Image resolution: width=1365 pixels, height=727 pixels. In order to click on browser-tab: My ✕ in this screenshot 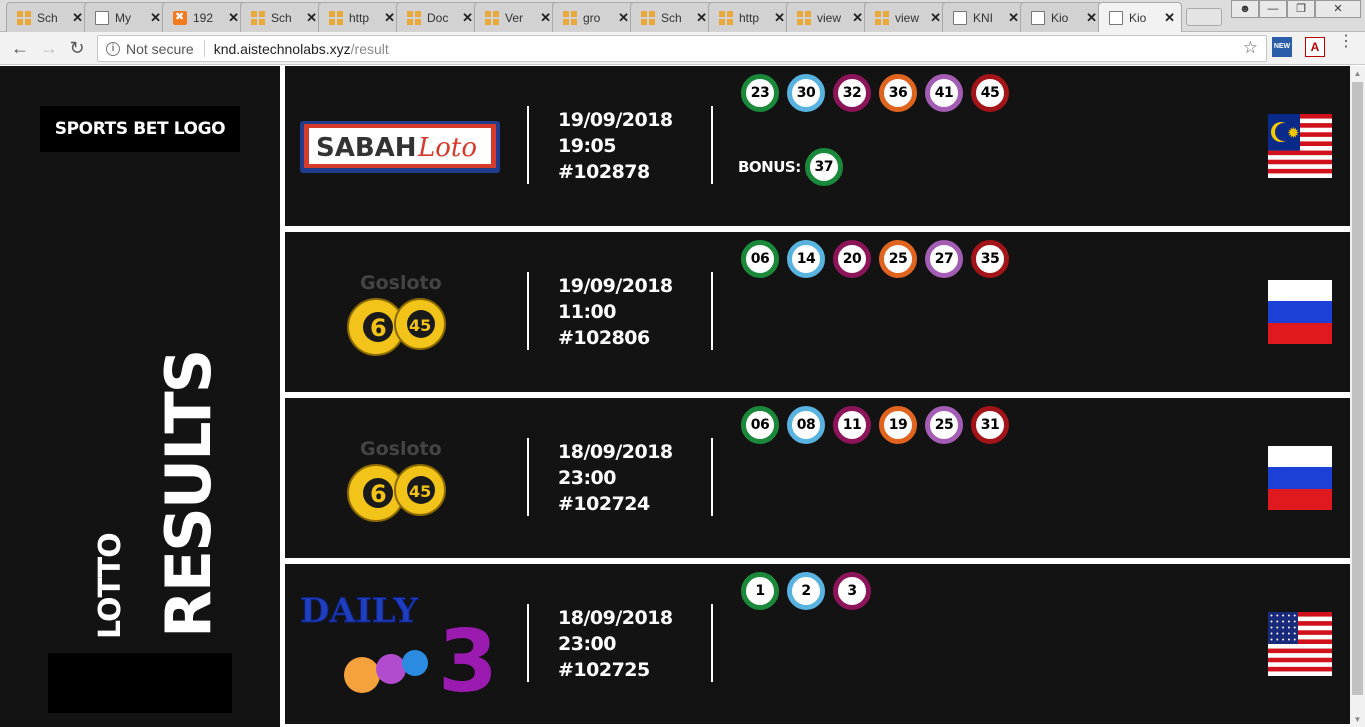, I will do `click(126, 17)`.